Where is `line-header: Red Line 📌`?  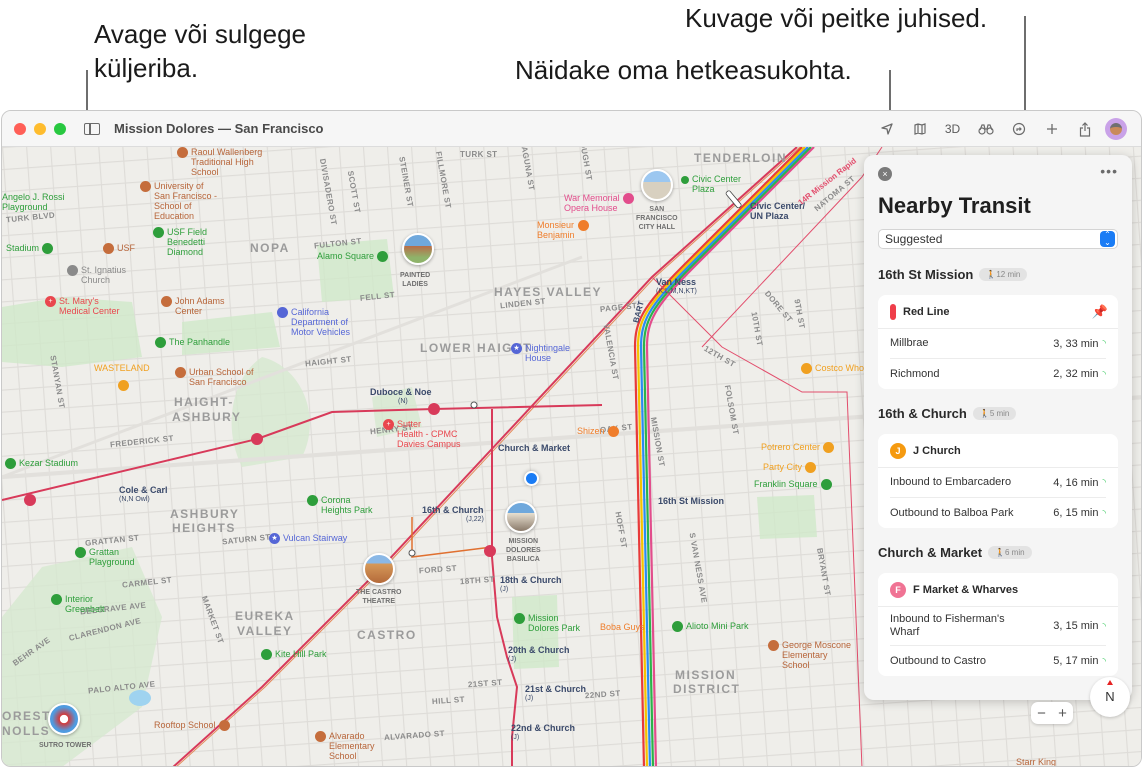
line-header: Red Line 📌 is located at coordinates (998, 312).